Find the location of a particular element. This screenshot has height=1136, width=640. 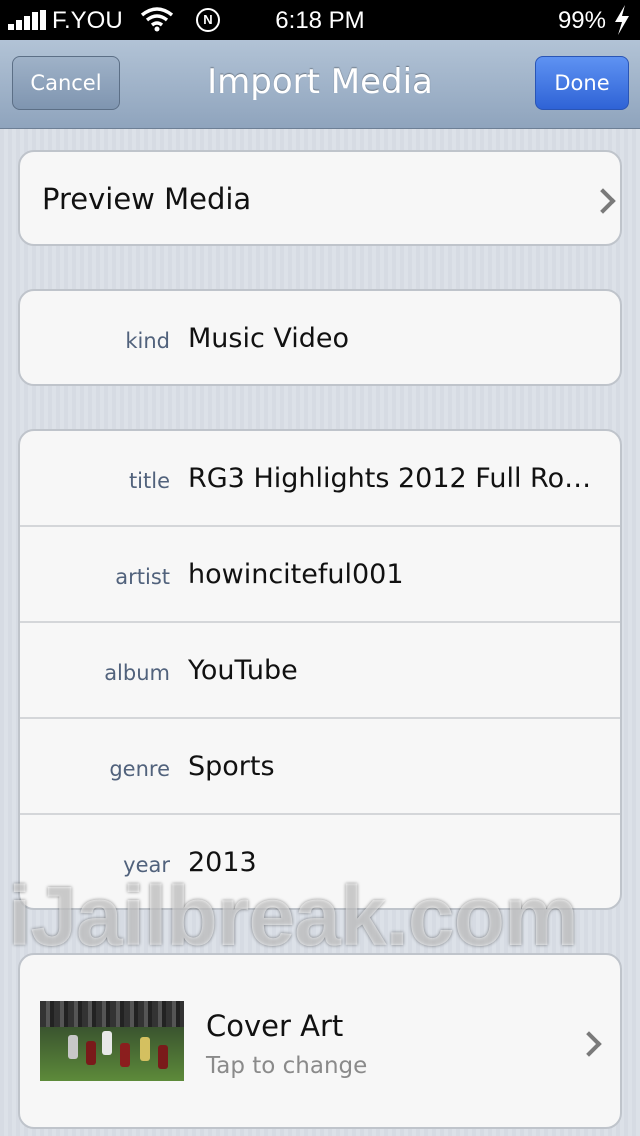

kind-row: kind Music Video is located at coordinates (320, 337).